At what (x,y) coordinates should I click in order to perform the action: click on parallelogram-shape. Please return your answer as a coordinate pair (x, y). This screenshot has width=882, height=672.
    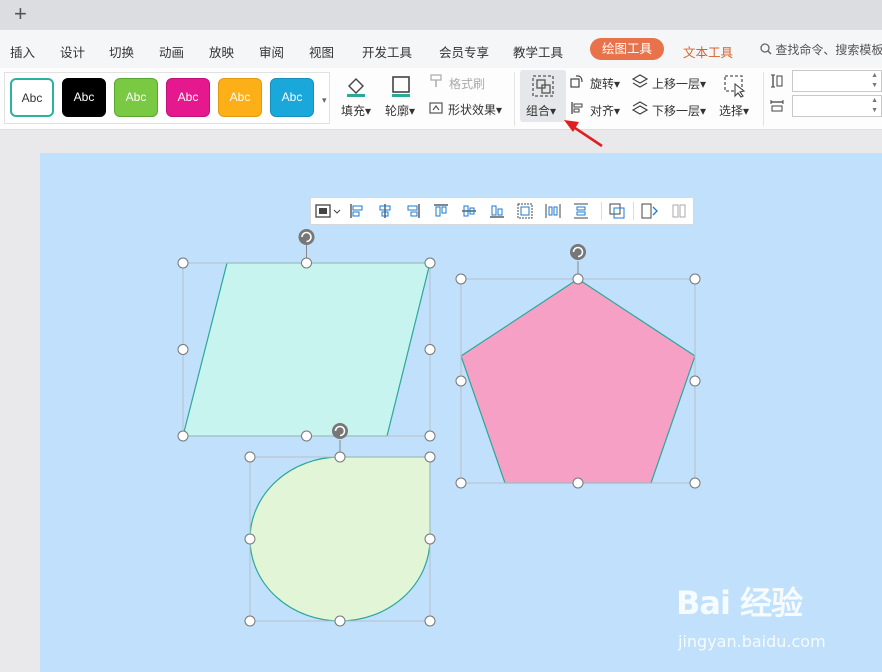
    Looking at the image, I should click on (306, 349).